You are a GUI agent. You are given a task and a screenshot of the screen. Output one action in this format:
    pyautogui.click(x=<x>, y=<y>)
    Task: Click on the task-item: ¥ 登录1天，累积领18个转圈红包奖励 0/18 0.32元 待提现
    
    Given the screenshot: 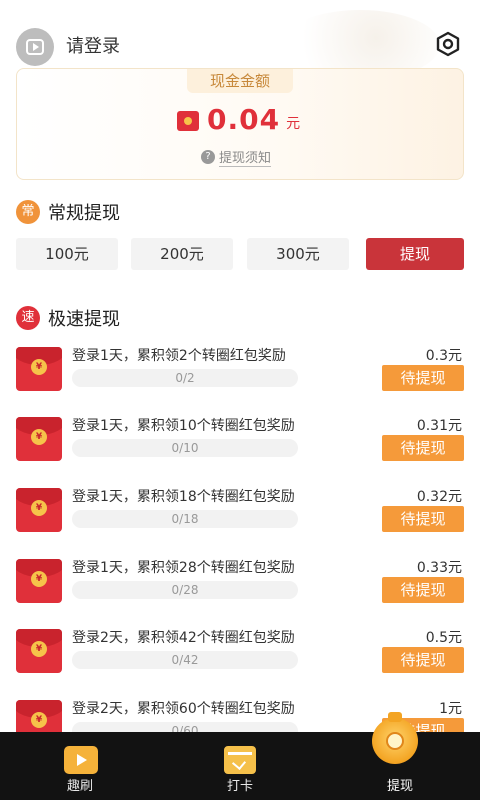 What is the action you would take?
    pyautogui.click(x=240, y=512)
    